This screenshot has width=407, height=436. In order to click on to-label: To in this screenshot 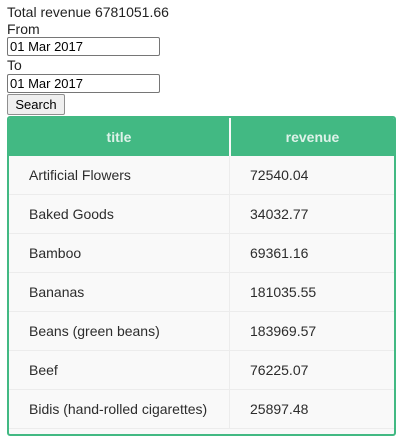, I will do `click(14, 65)`.